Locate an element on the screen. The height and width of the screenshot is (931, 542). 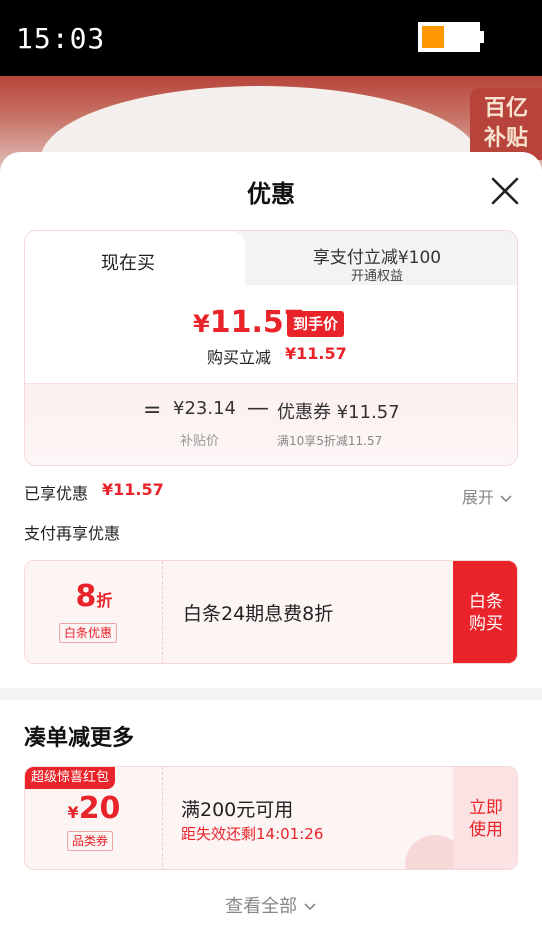
coupon-amount: 优惠券 ¥11.57 is located at coordinates (338, 412).